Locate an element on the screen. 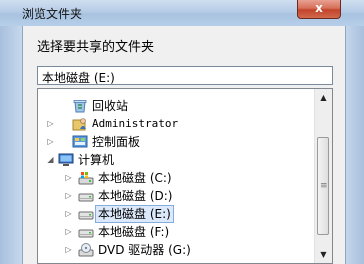 The image size is (364, 264). scroll-down-arrow-icon: ▼ is located at coordinates (323, 254).